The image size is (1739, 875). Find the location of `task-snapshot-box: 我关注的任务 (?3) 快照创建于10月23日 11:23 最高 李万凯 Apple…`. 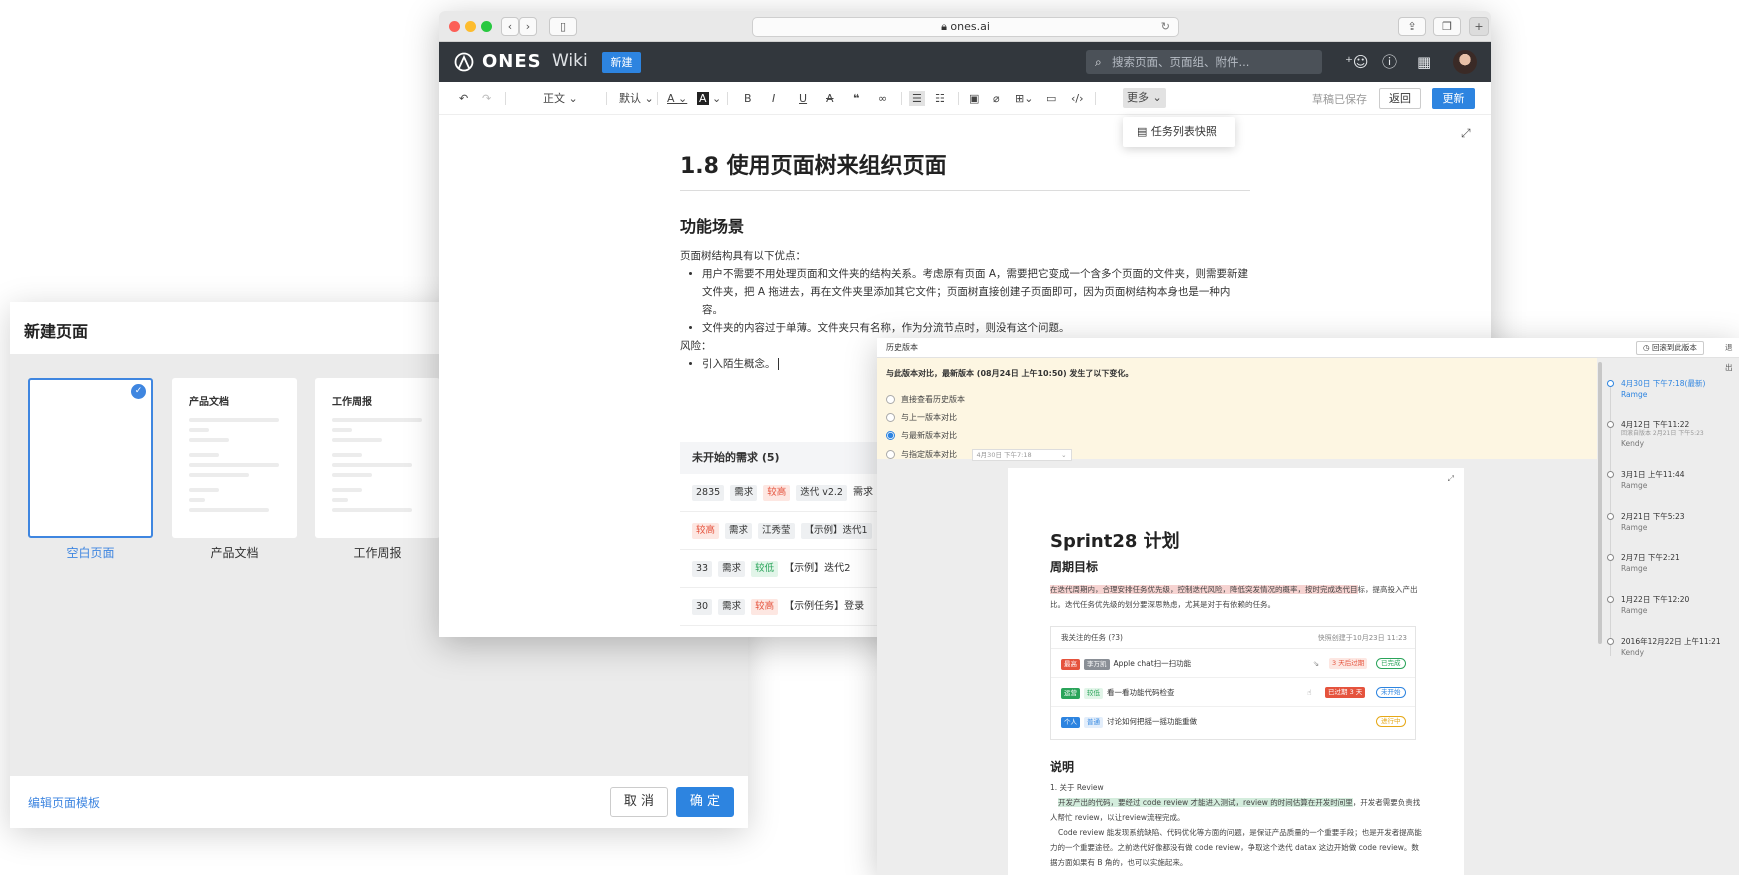

task-snapshot-box: 我关注的任务 (?3) 快照创建于10月23日 11:23 最高 李万凯 Apple… is located at coordinates (1233, 683).